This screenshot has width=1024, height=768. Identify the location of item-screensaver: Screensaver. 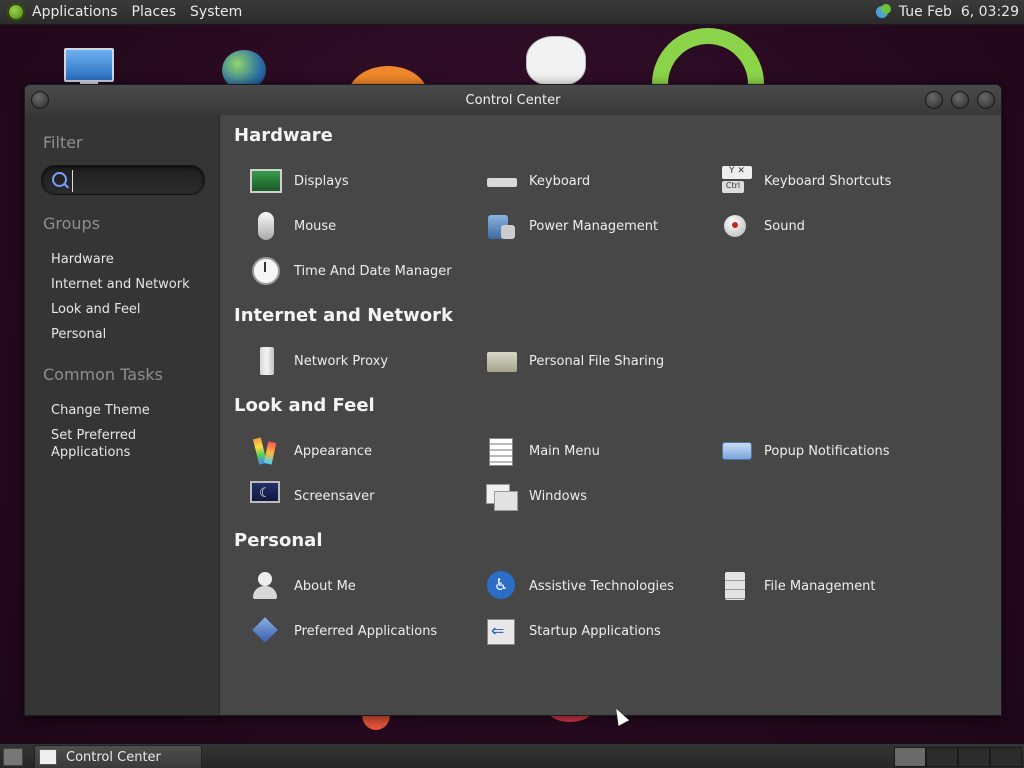
(312, 496).